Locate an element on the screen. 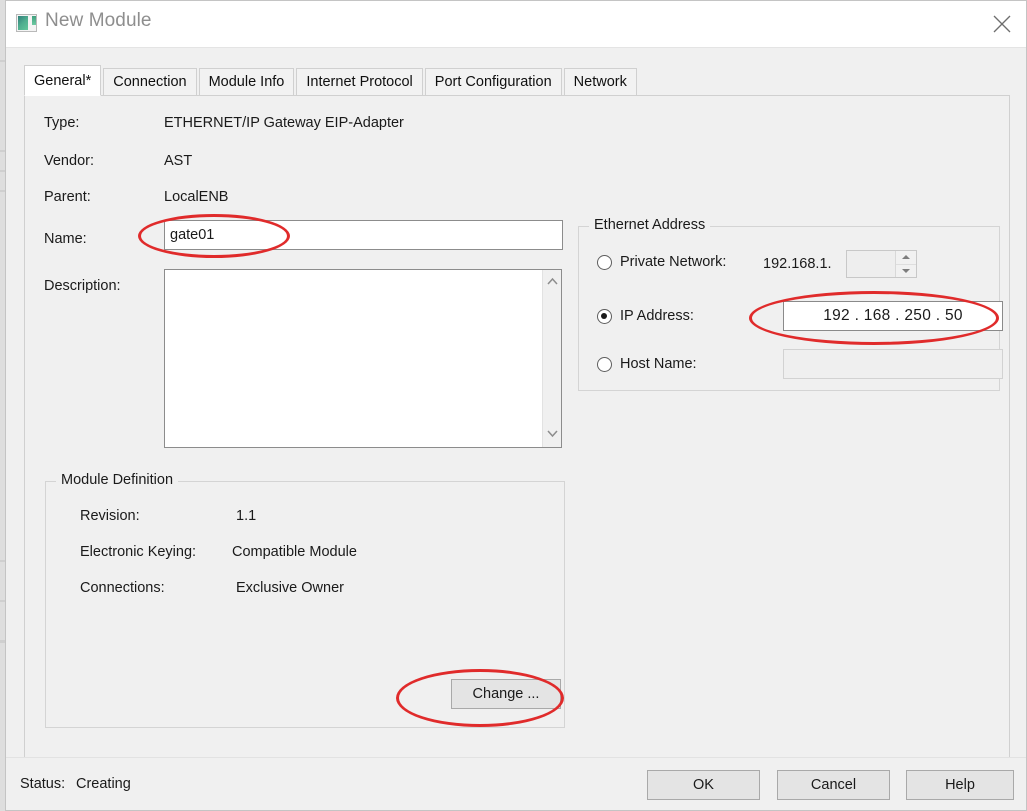 This screenshot has width=1027, height=811. radio-ip-address: IP Address: is located at coordinates (645, 316).